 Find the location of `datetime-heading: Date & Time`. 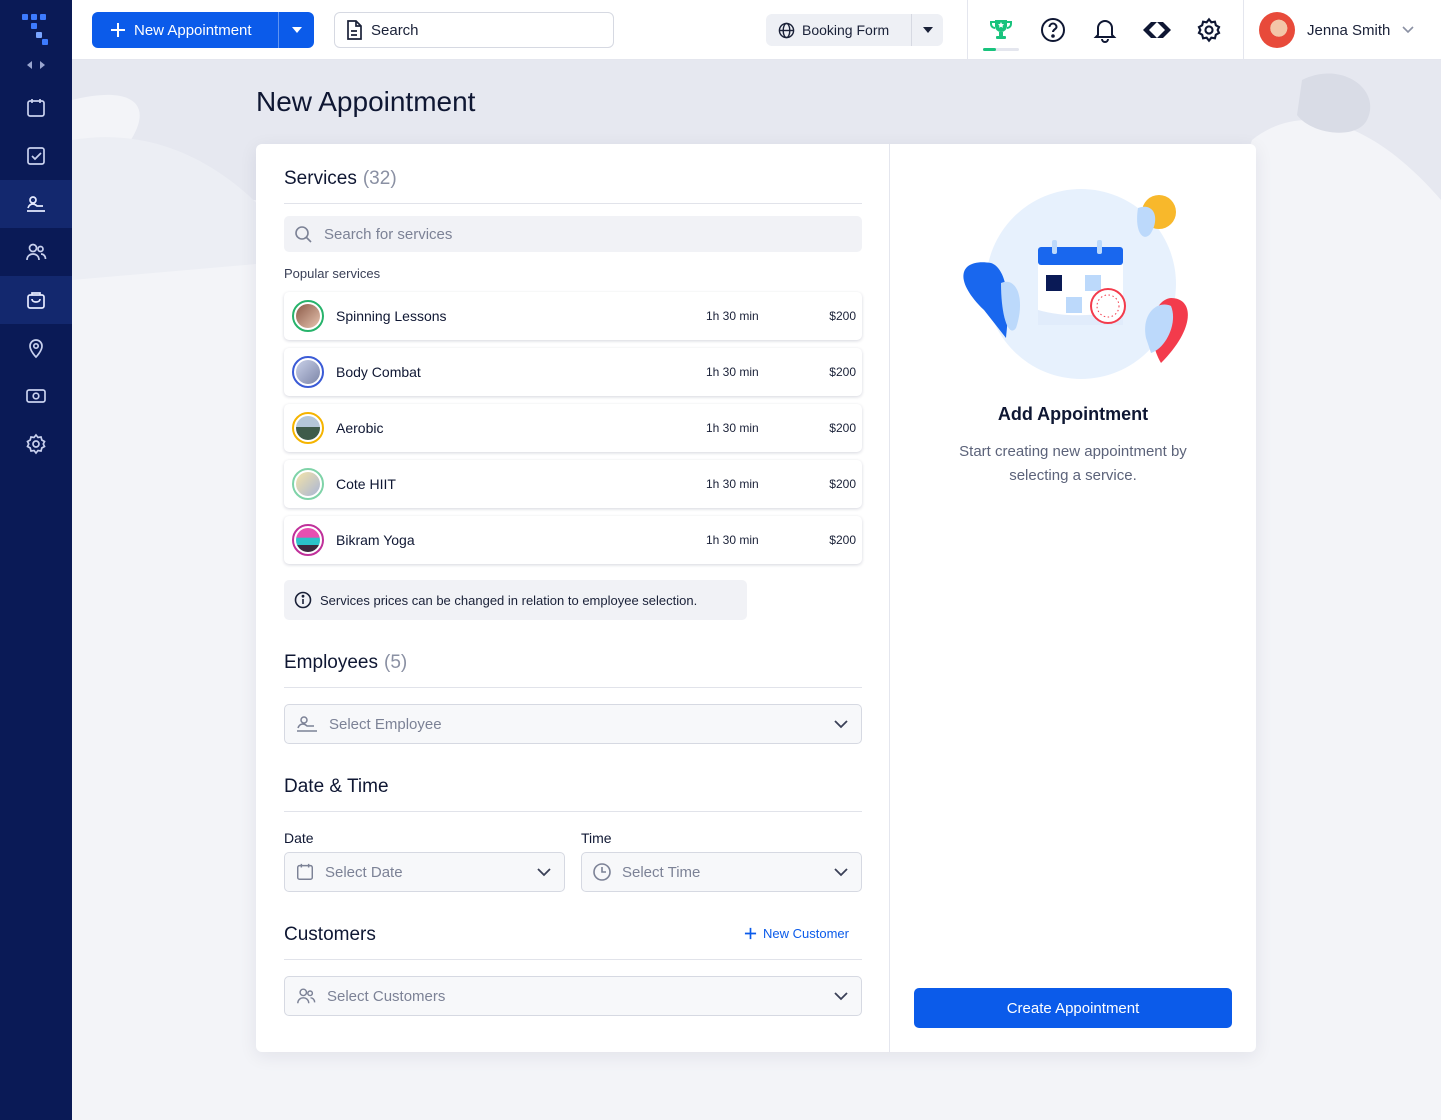

datetime-heading: Date & Time is located at coordinates (336, 786).